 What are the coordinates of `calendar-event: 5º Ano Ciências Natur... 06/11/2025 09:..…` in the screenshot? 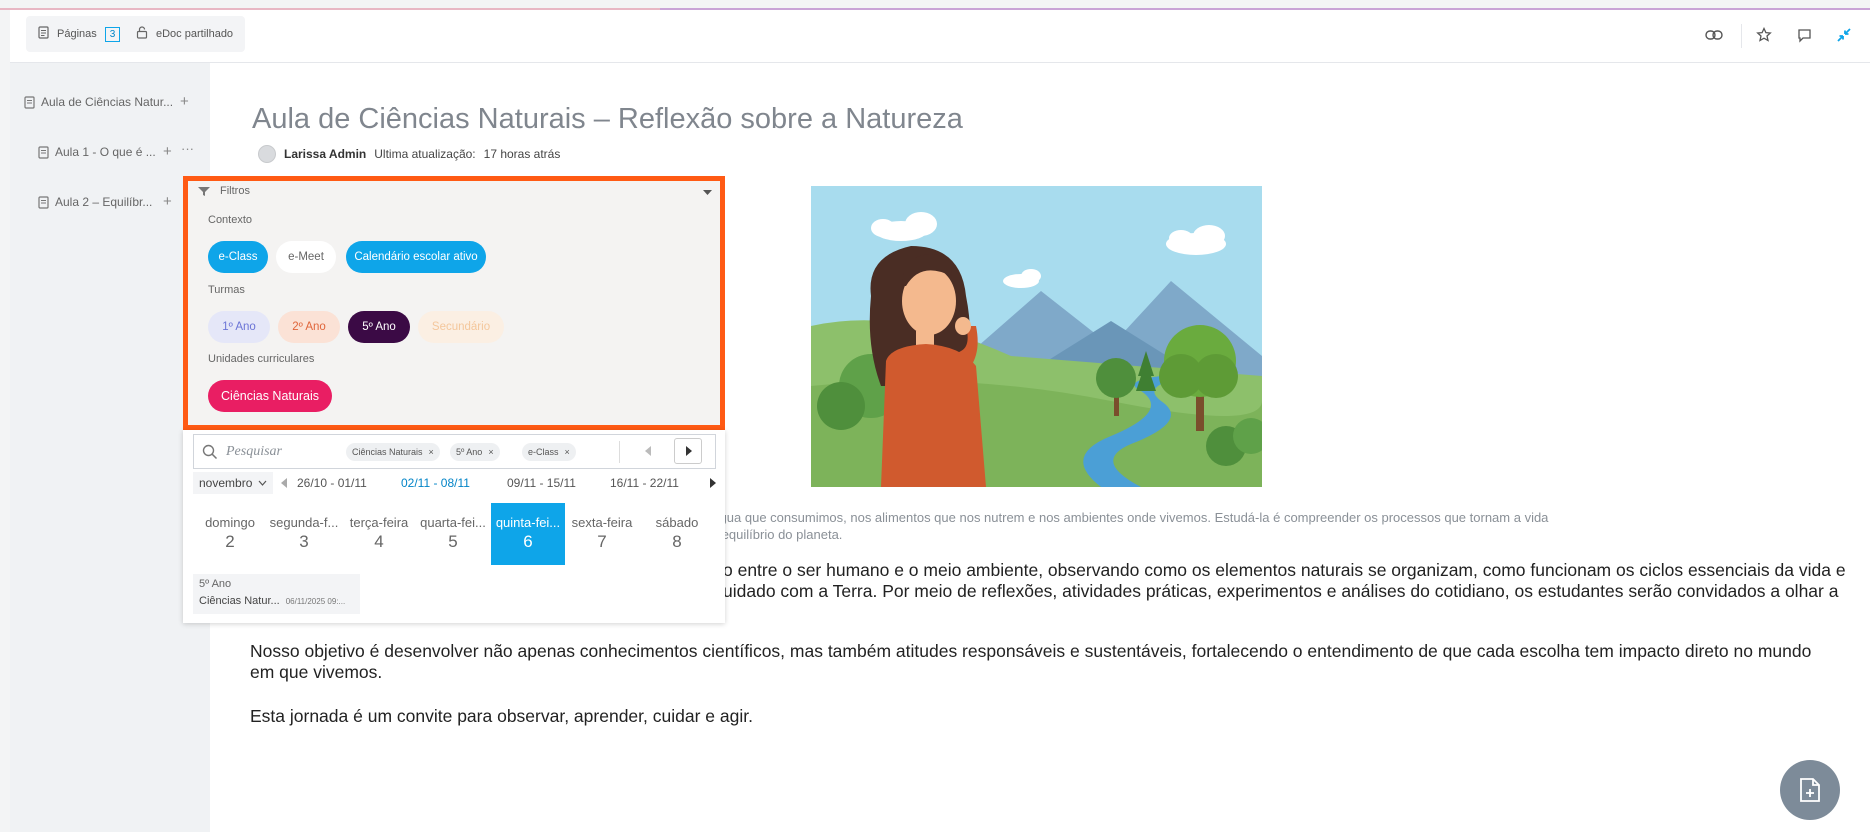 It's located at (276, 594).